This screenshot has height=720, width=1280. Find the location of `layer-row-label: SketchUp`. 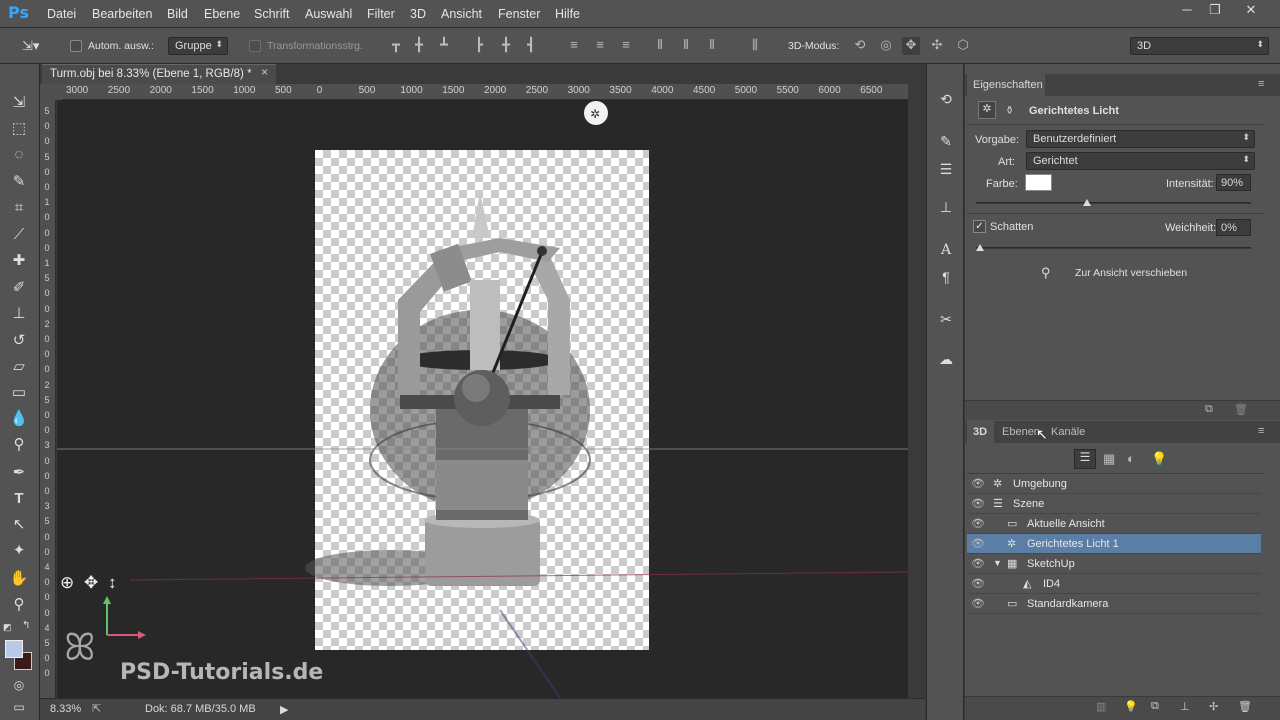

layer-row-label: SketchUp is located at coordinates (1051, 564).